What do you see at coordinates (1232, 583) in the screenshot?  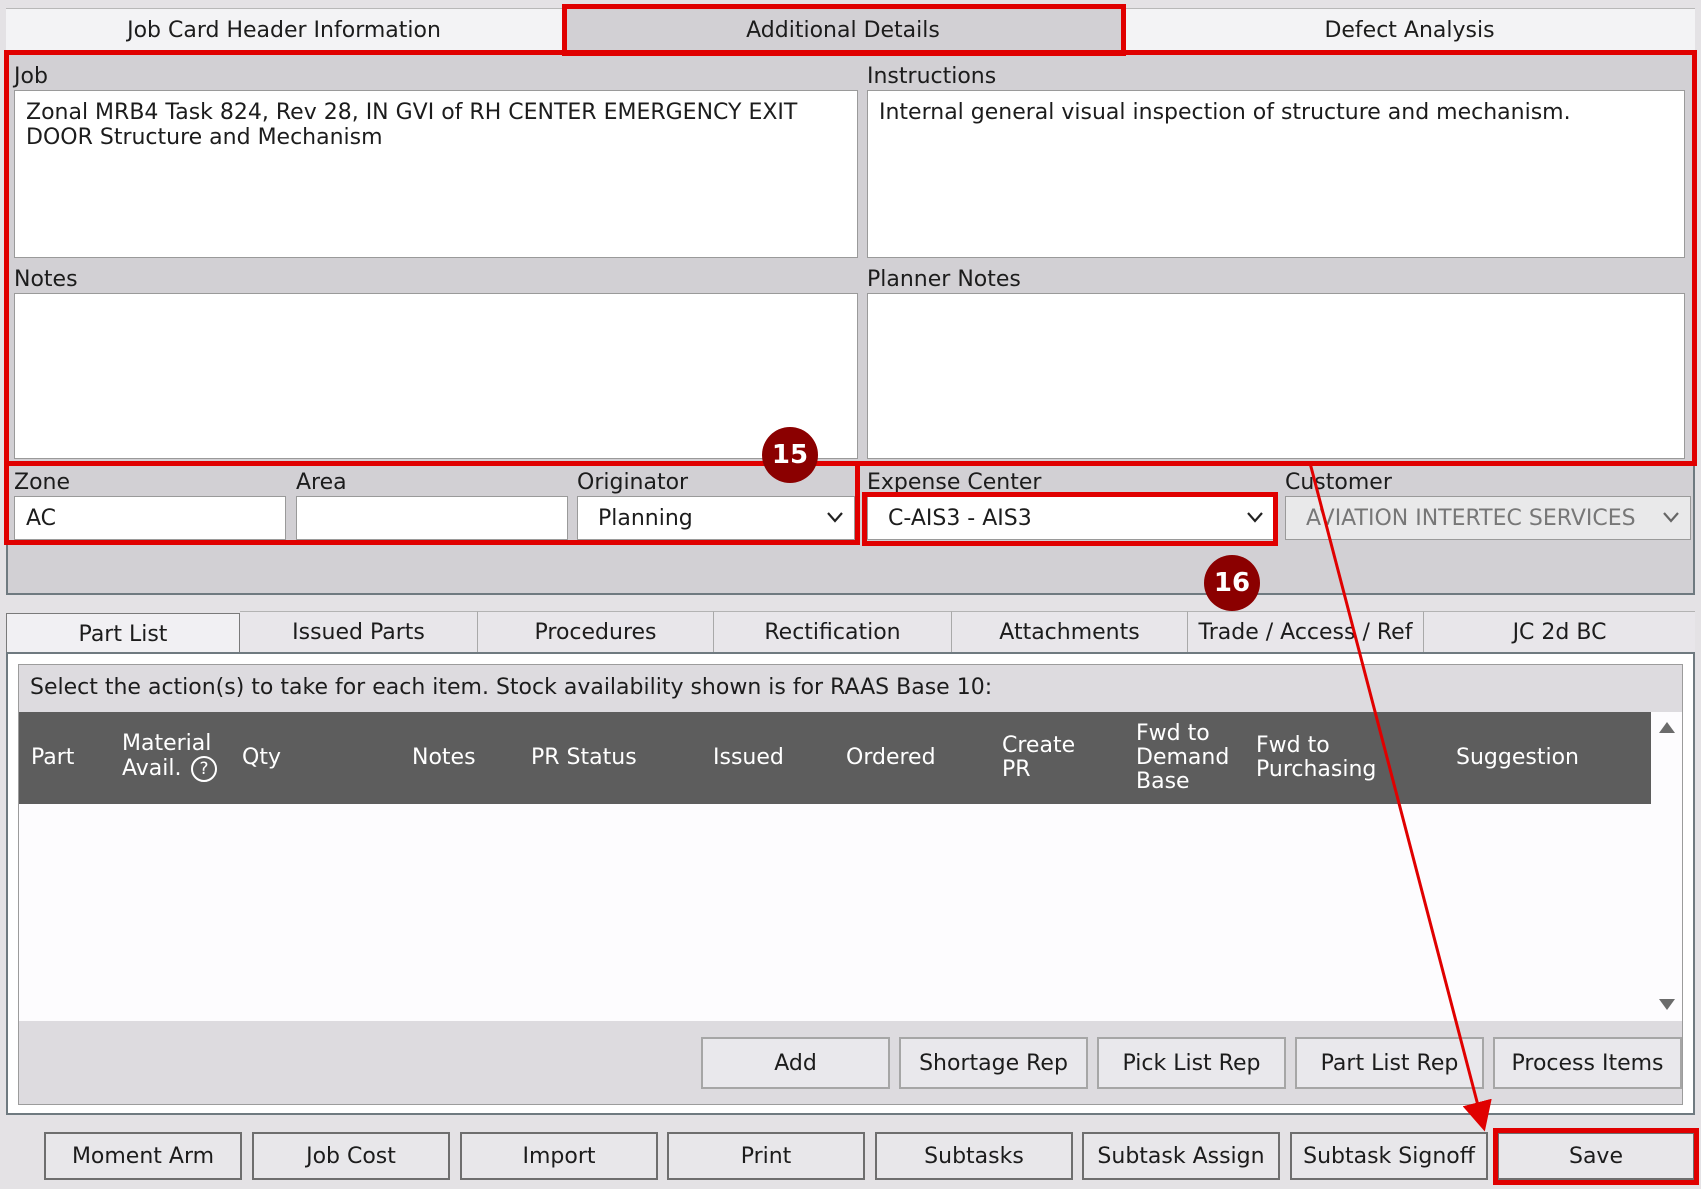 I see `badge-16: 16` at bounding box center [1232, 583].